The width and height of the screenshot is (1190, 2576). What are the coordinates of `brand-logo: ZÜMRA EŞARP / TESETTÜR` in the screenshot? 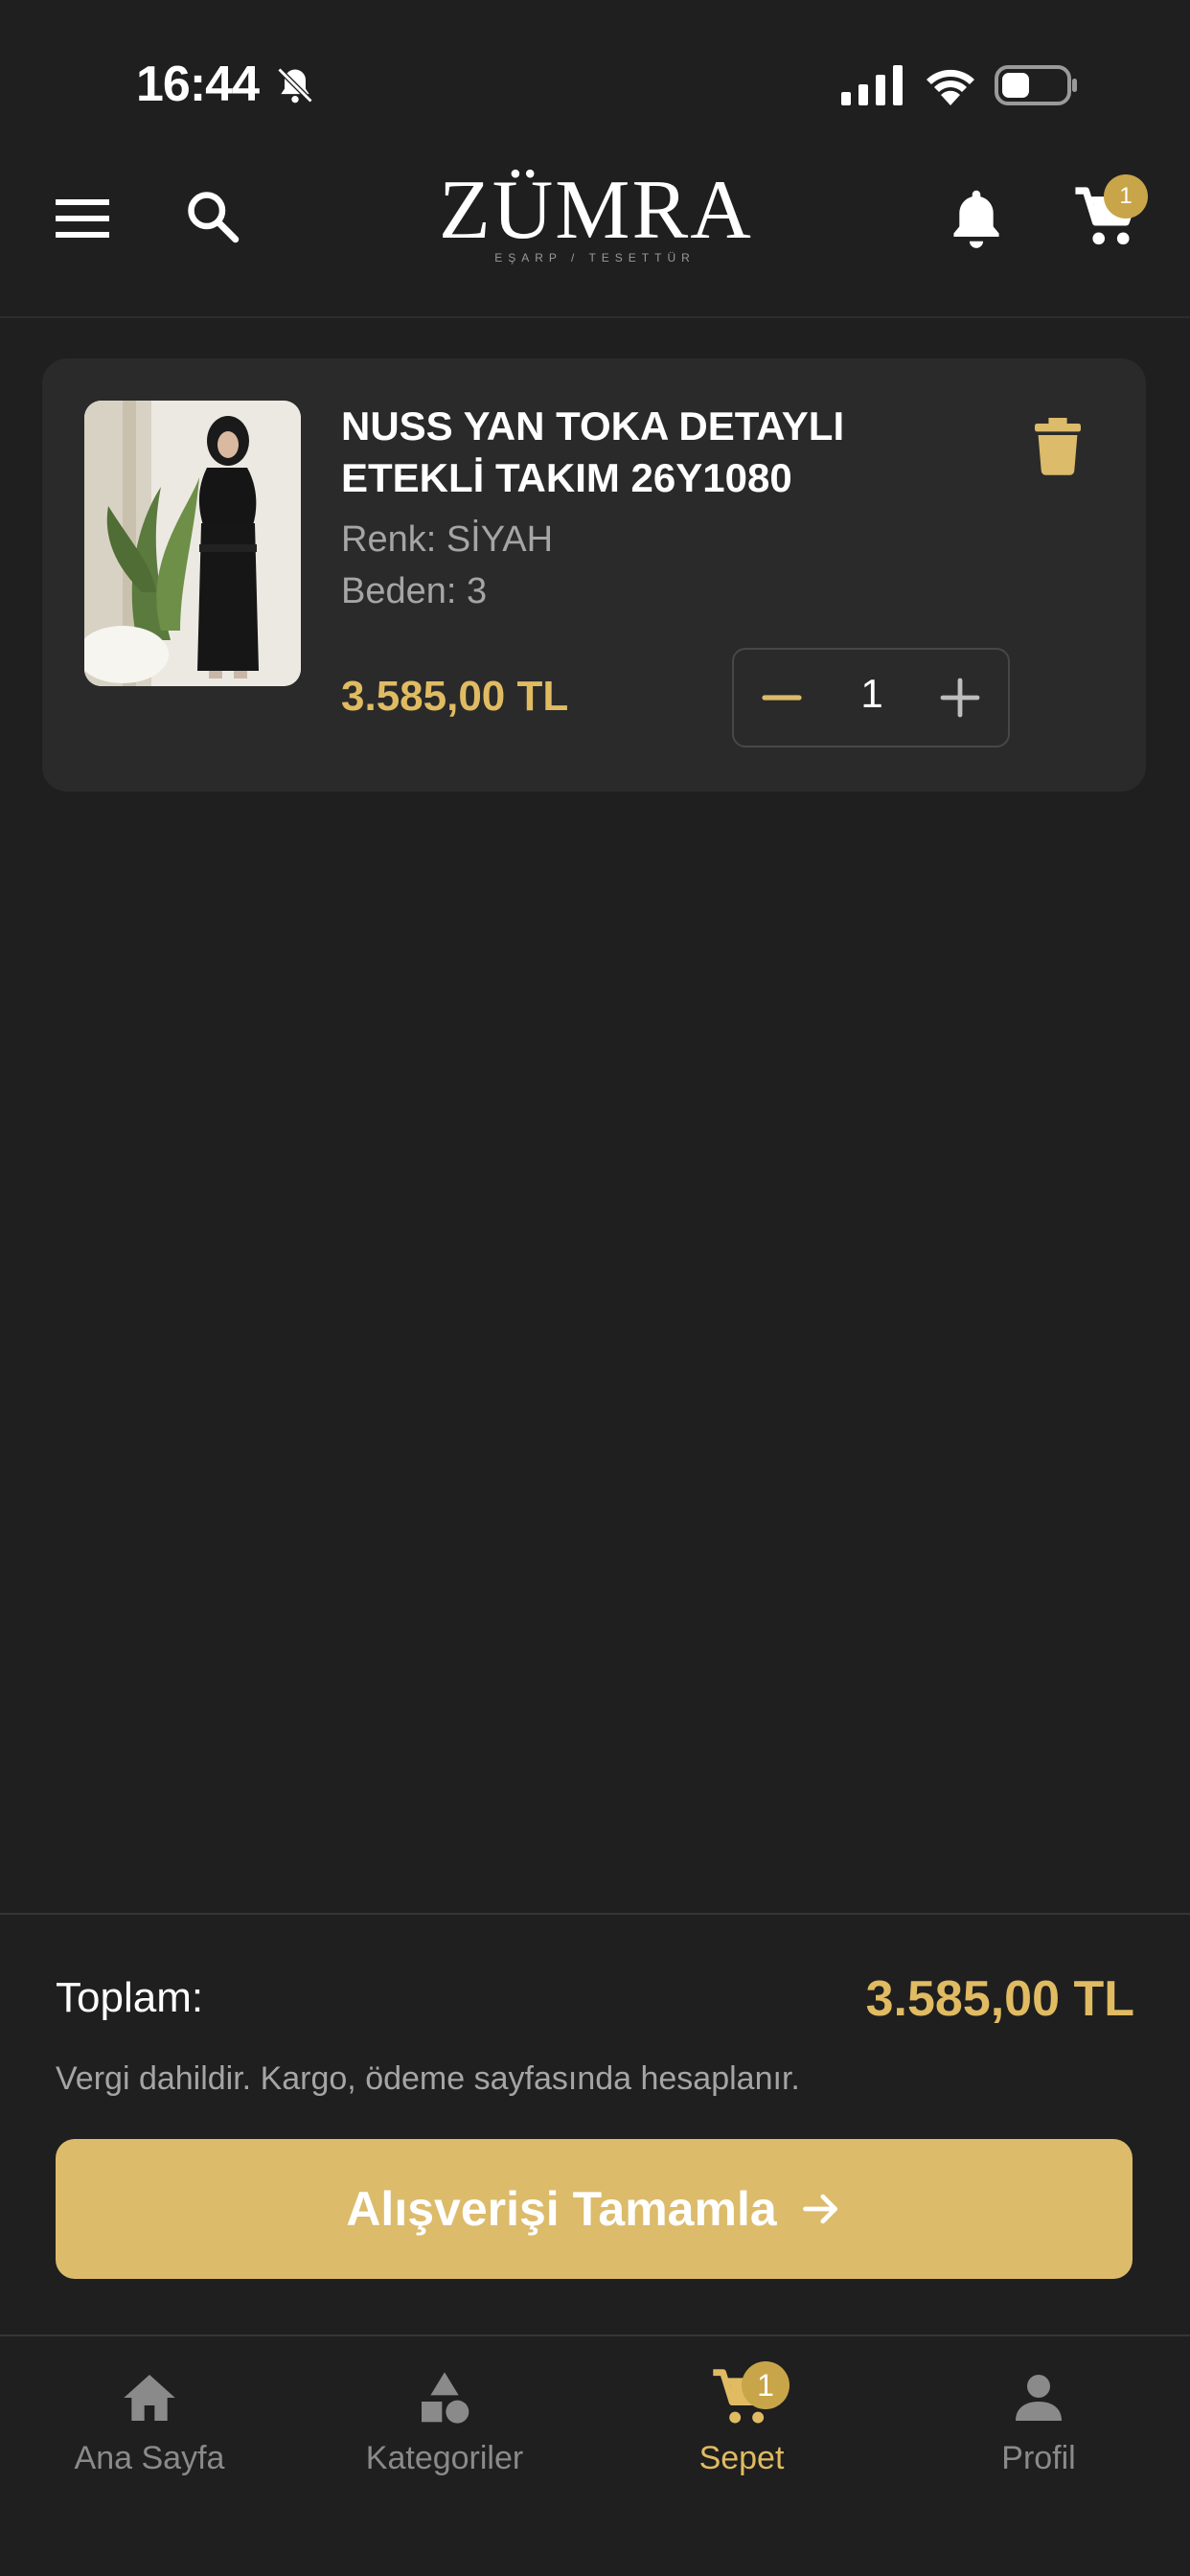 It's located at (595, 217).